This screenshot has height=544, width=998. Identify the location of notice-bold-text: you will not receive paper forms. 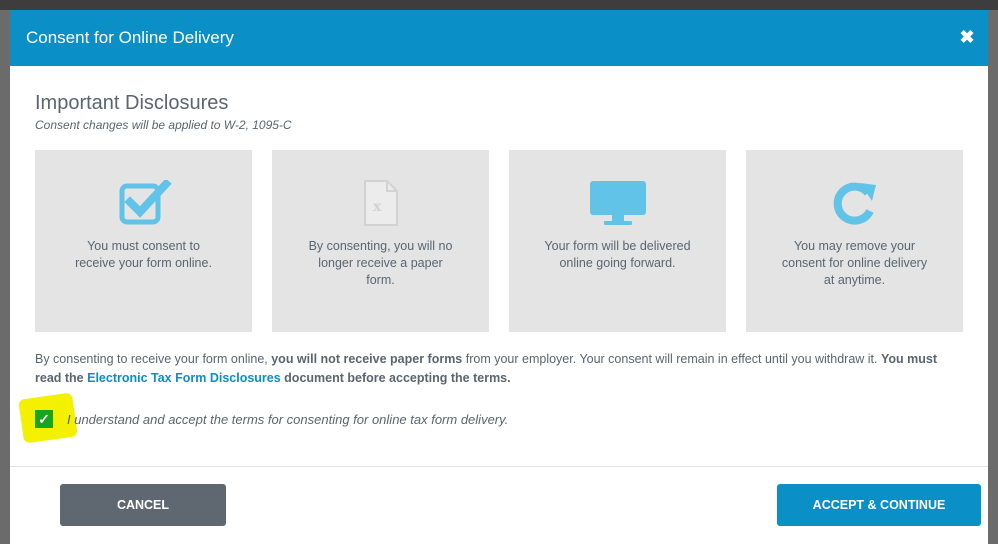
(367, 359).